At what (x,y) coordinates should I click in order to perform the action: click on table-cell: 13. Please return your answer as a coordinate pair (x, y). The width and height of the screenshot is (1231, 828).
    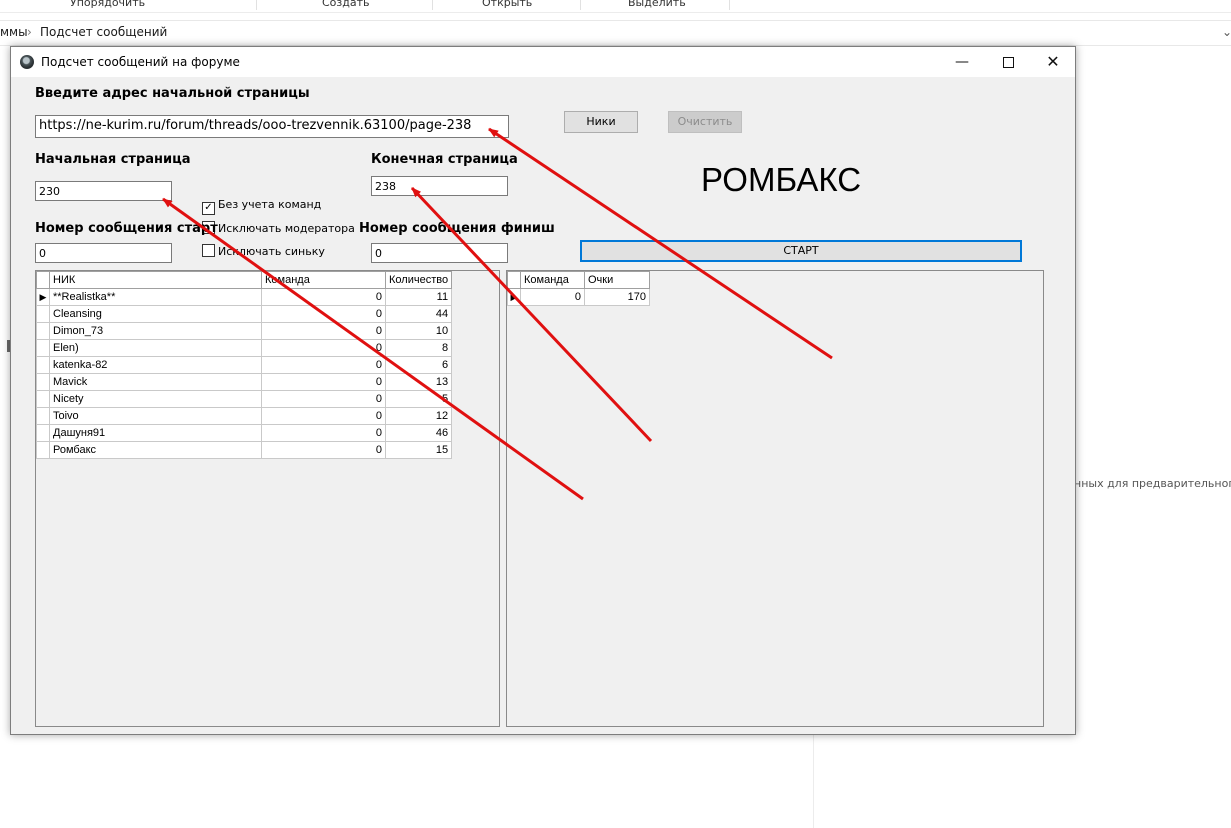
    Looking at the image, I should click on (418, 382).